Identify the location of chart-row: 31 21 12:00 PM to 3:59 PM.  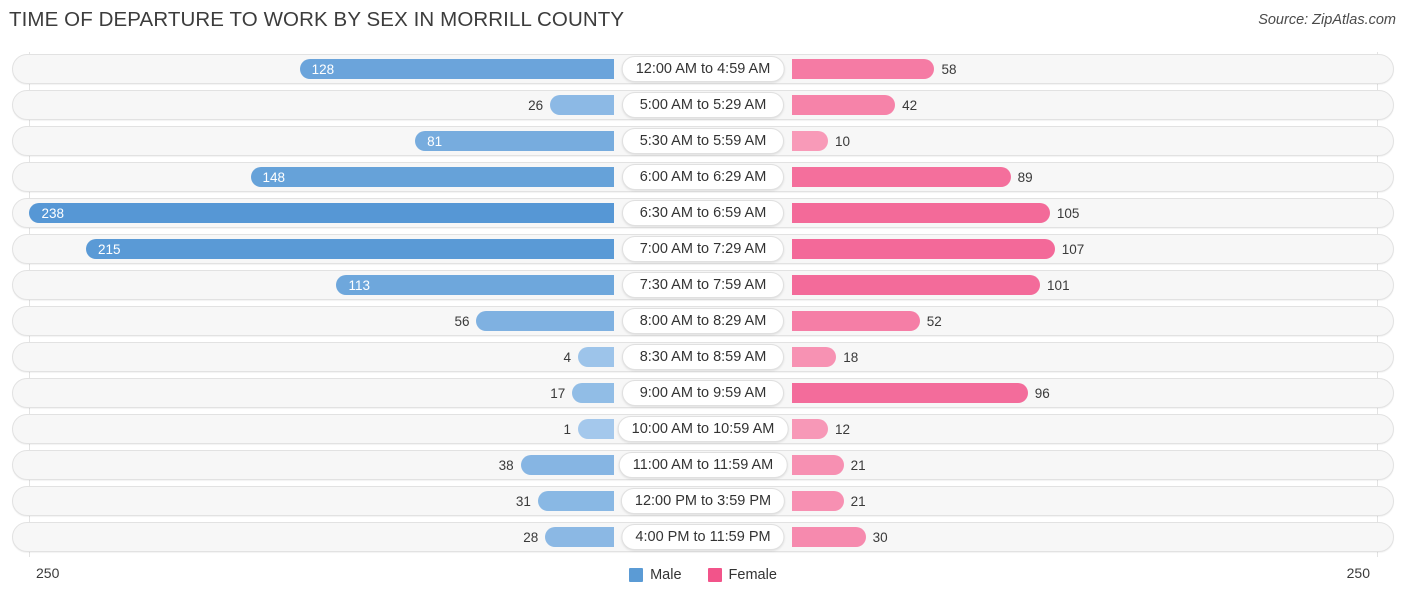
(703, 502).